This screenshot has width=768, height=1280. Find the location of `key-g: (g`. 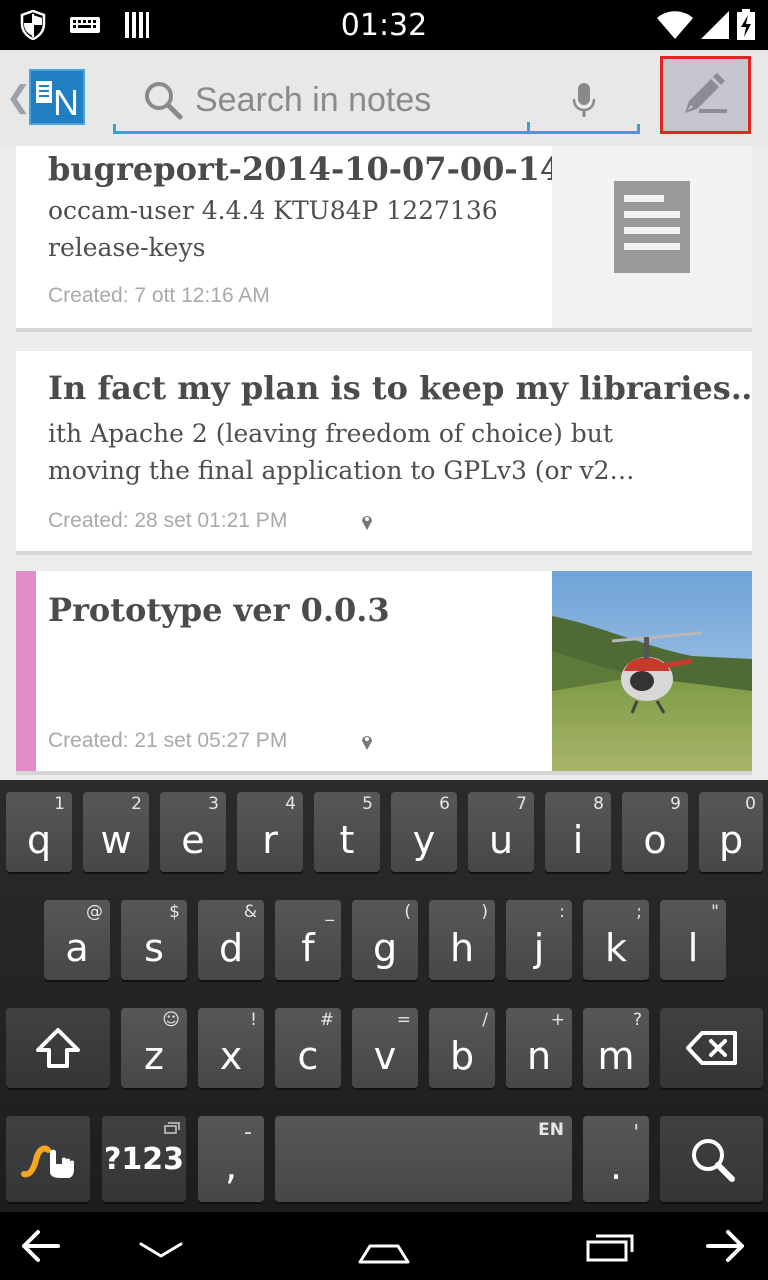

key-g: (g is located at coordinates (385, 940).